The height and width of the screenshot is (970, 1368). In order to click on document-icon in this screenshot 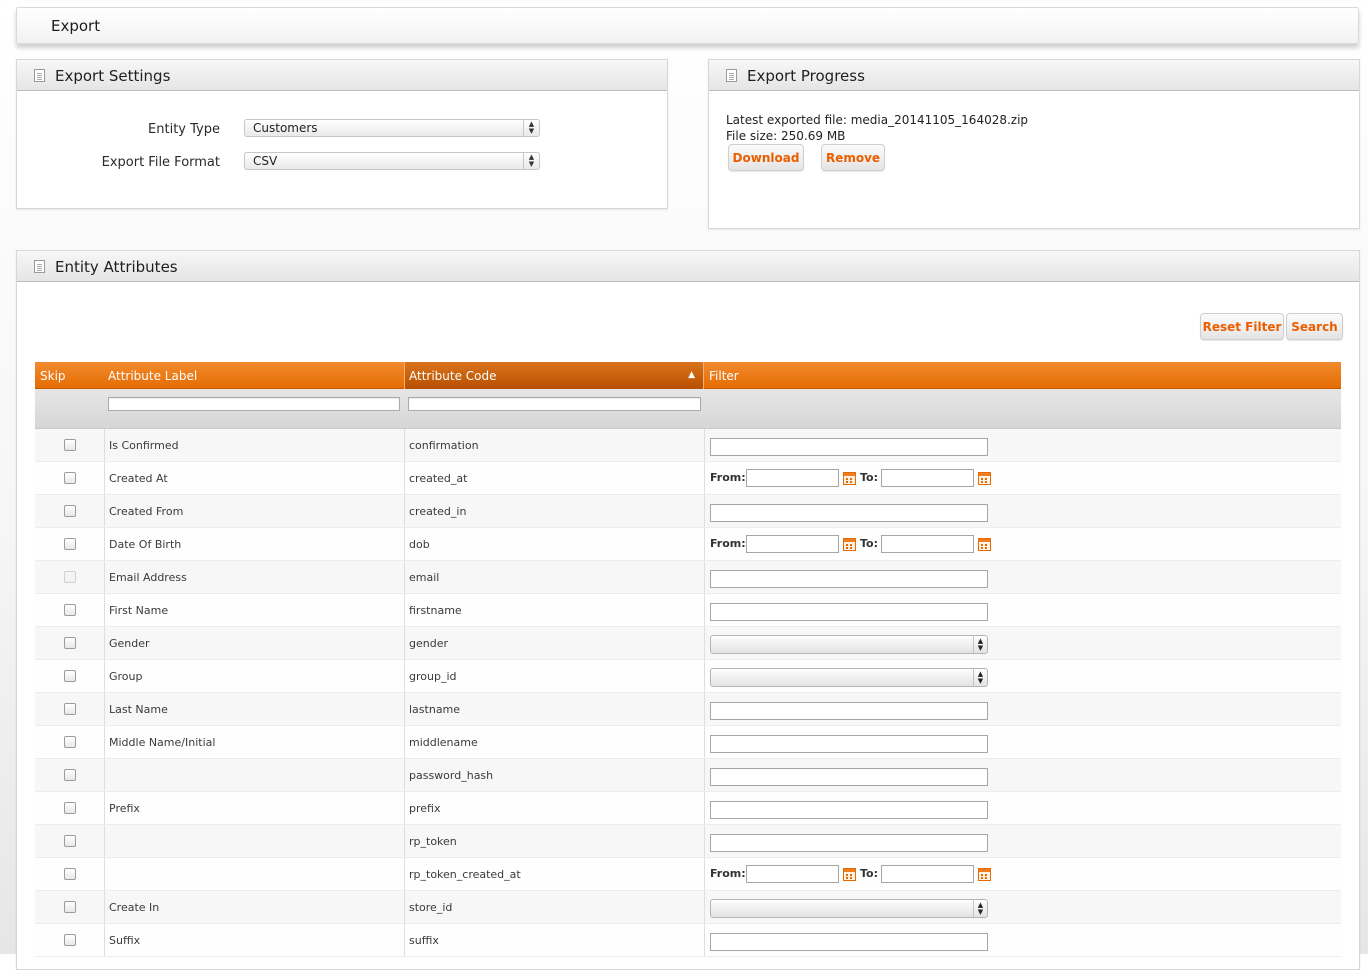, I will do `click(39, 75)`.